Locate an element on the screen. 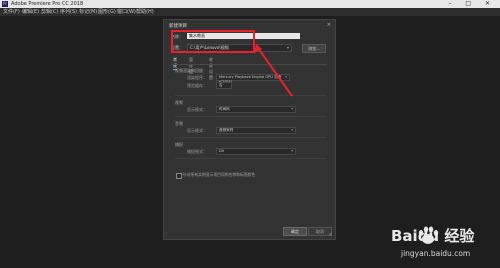 The image size is (500, 268). arrow-shaft is located at coordinates (275, 72).